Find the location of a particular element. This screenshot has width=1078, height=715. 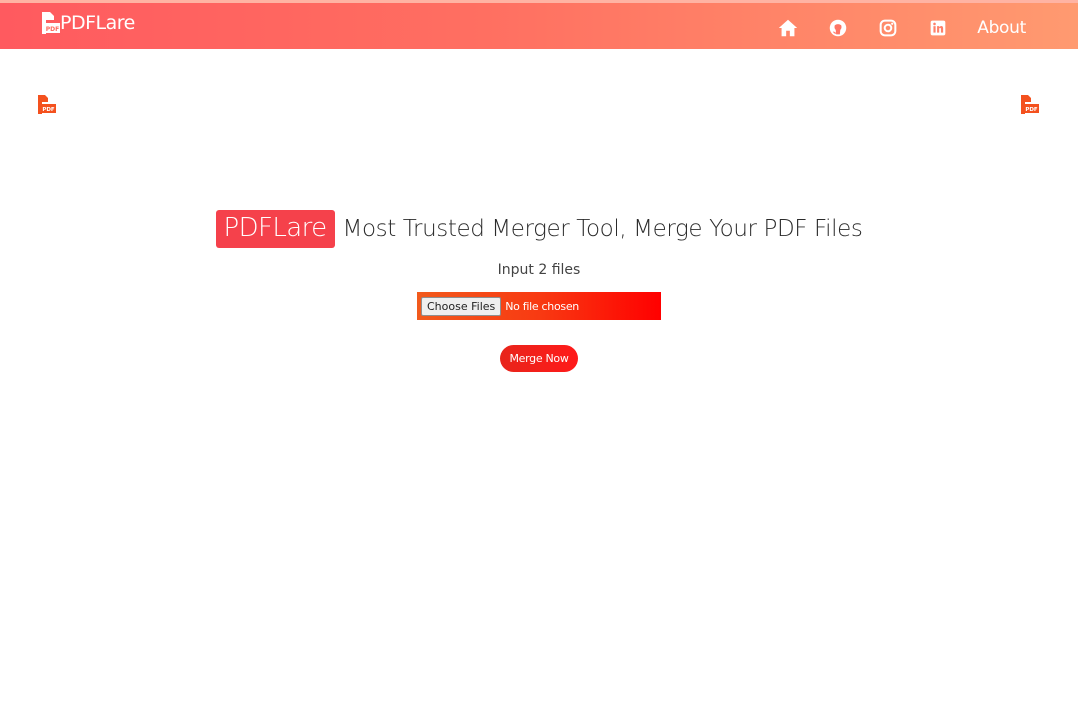

linkedin-icon is located at coordinates (938, 28).